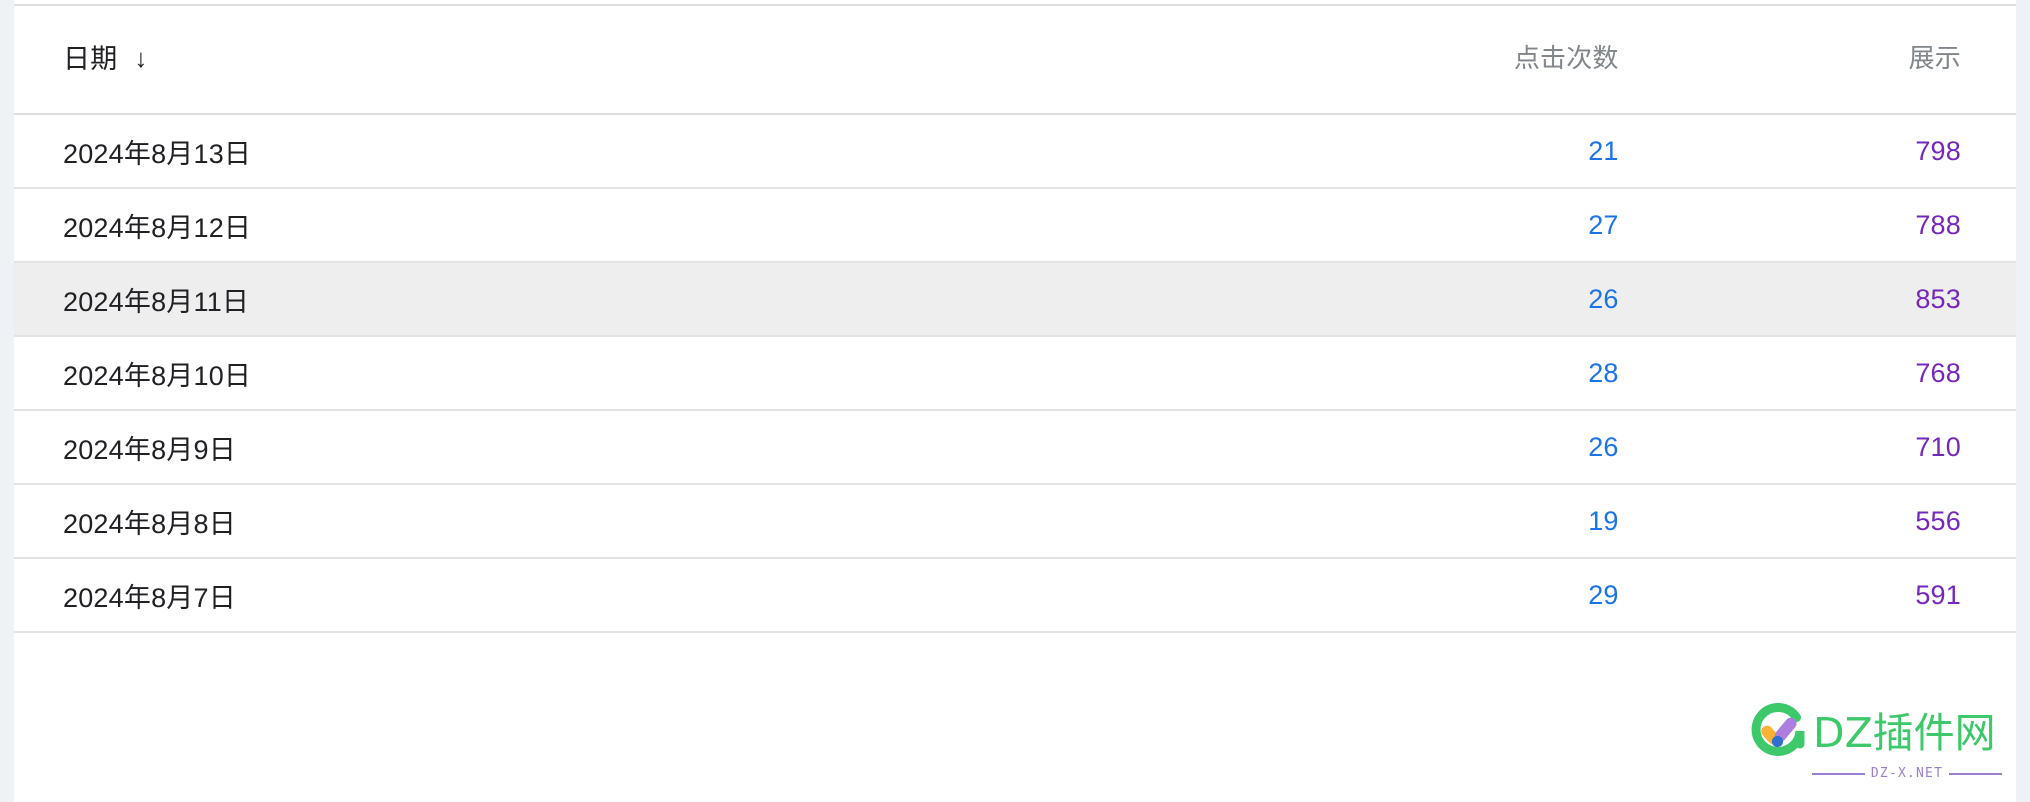  I want to click on table-header-row: 日期 ↓ 点击次数 展示, so click(1015, 57).